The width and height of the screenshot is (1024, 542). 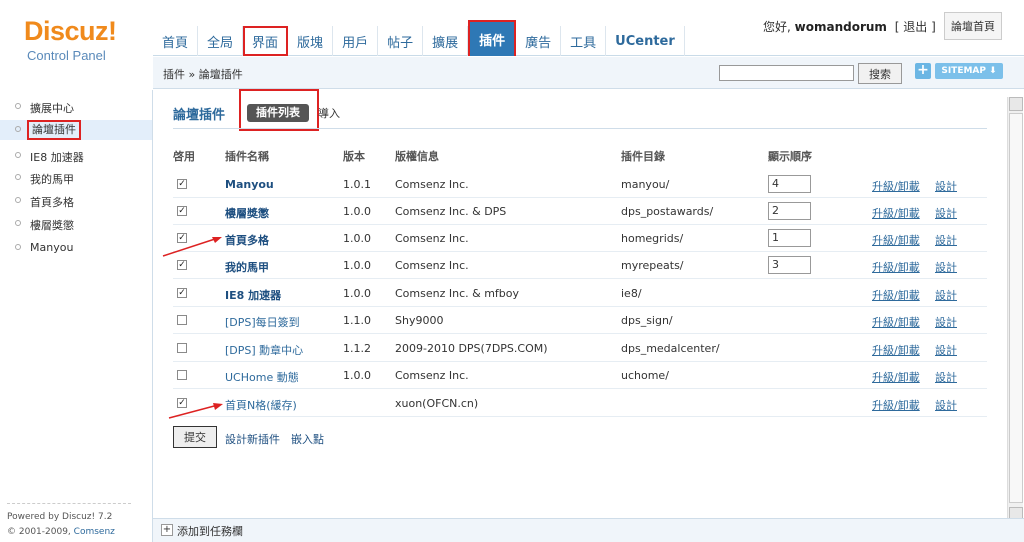 I want to click on order-input: 2, so click(x=789, y=211).